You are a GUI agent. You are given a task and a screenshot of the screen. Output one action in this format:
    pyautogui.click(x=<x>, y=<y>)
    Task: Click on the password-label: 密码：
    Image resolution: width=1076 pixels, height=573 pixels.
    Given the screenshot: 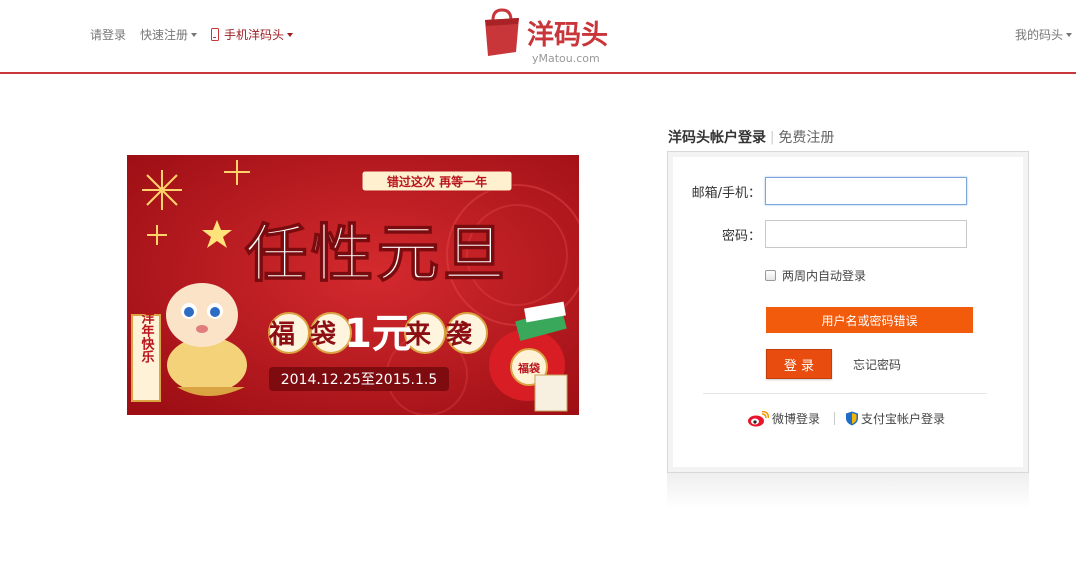 What is the action you would take?
    pyautogui.click(x=741, y=236)
    